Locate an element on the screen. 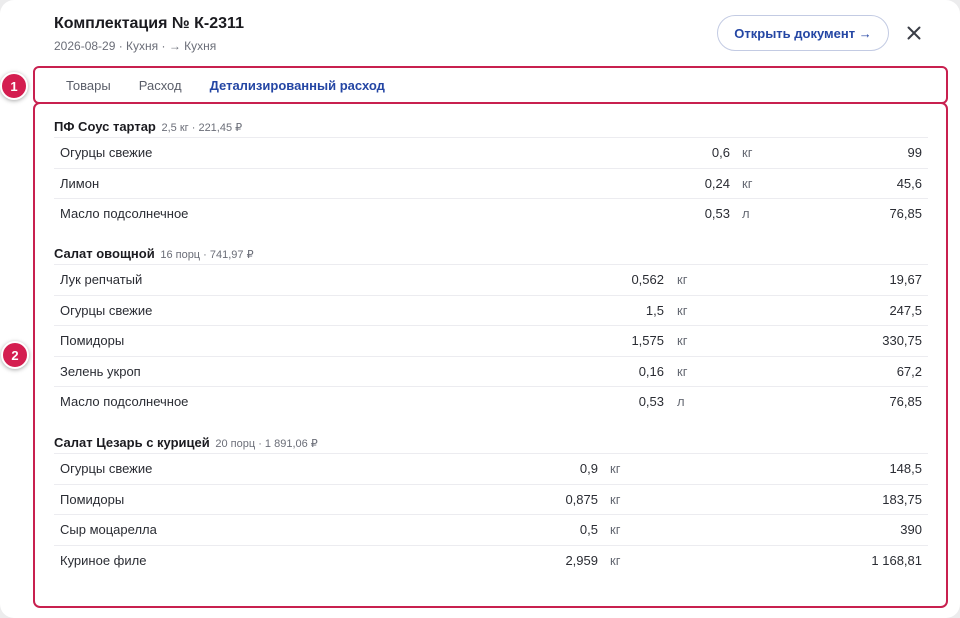  ingredient-sum: 67,2 is located at coordinates (909, 371).